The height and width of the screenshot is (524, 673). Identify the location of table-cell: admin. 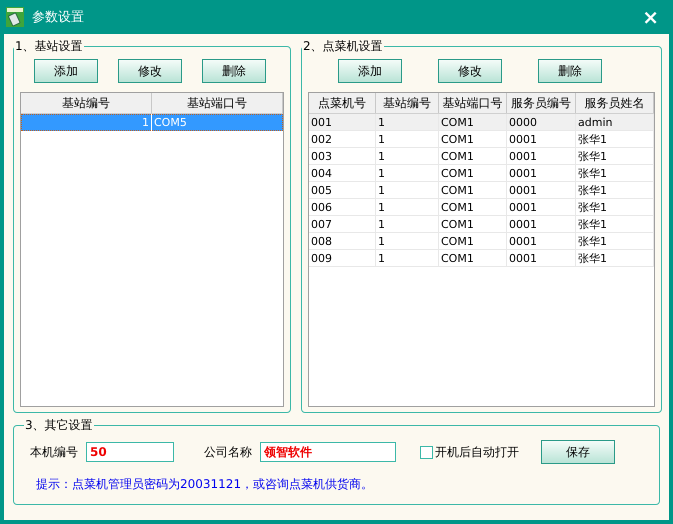
(615, 122).